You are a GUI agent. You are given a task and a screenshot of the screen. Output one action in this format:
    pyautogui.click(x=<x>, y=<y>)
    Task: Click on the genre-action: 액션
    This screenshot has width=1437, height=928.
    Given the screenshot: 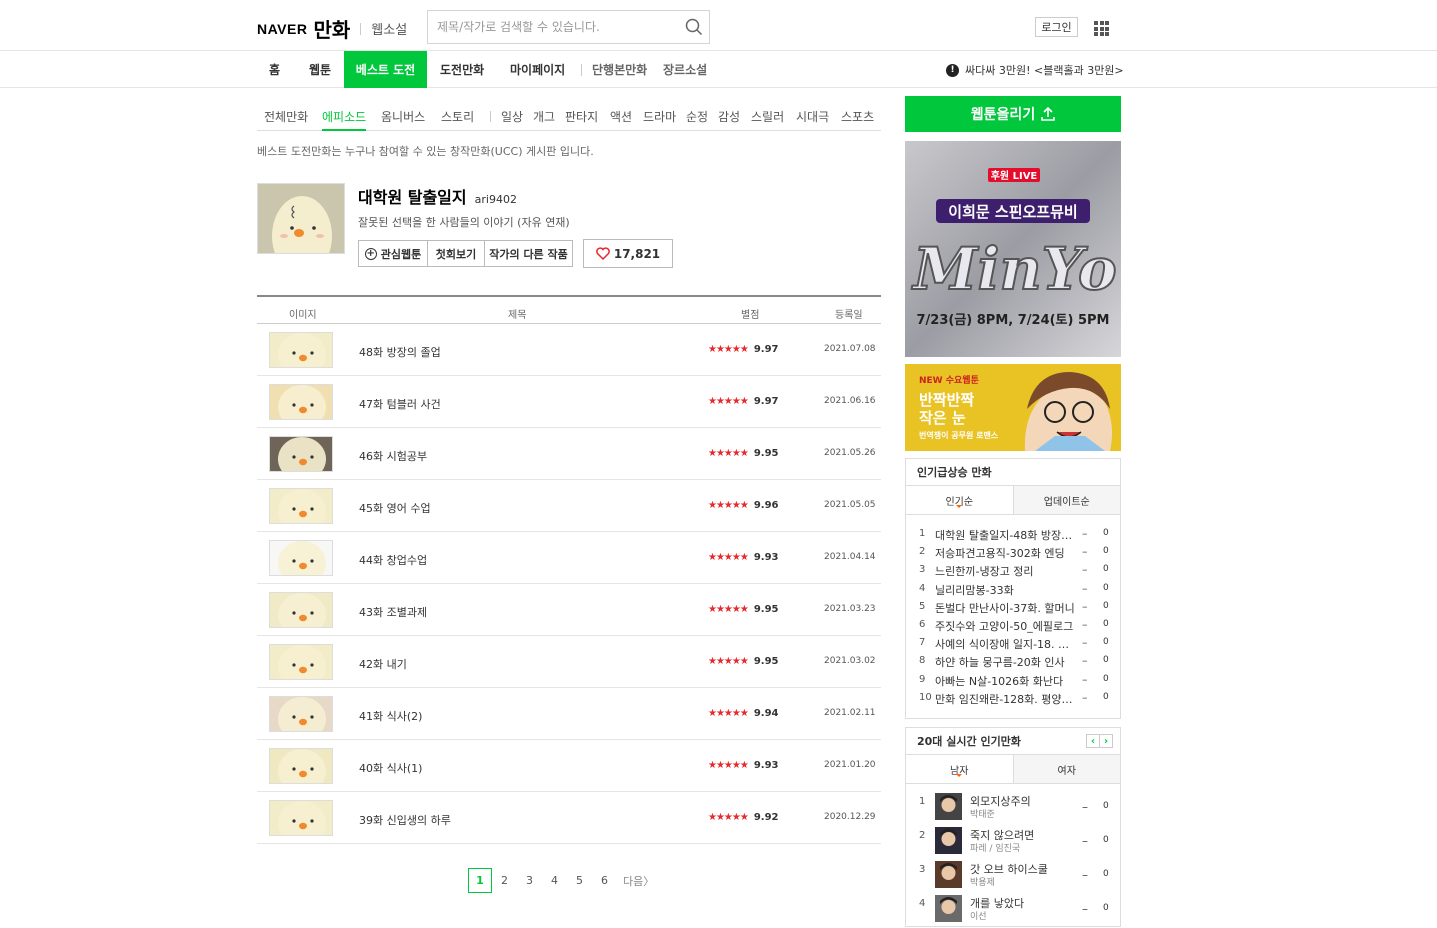 What is the action you would take?
    pyautogui.click(x=621, y=116)
    